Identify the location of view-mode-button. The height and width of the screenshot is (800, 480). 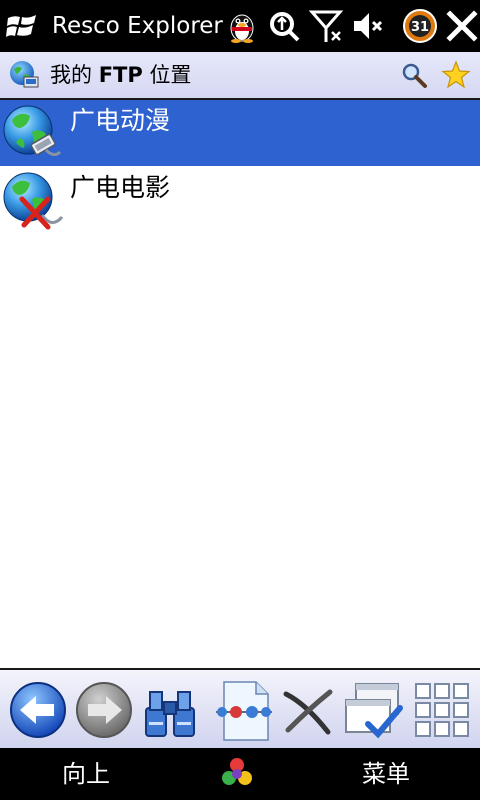
(442, 710).